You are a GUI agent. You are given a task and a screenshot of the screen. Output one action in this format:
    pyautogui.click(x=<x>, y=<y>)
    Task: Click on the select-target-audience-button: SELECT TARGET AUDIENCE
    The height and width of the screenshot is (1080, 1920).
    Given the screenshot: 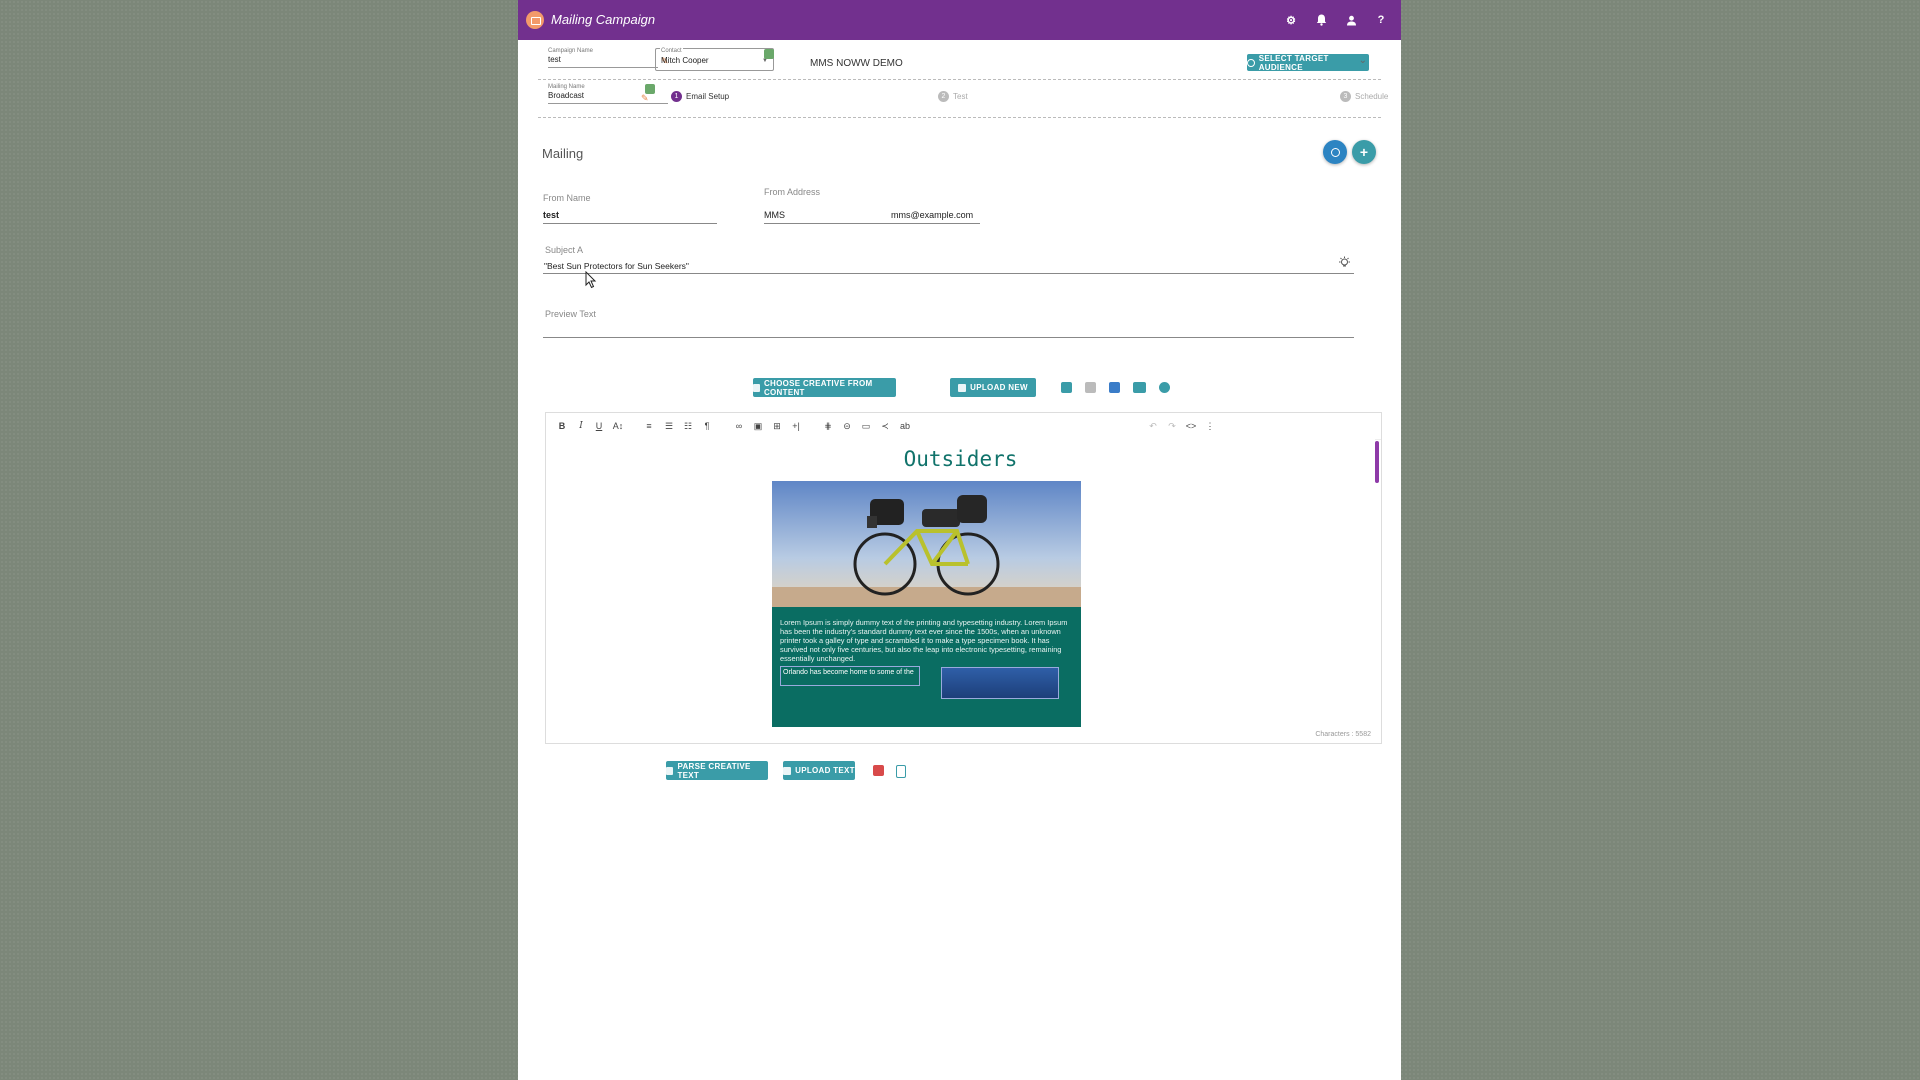 What is the action you would take?
    pyautogui.click(x=1308, y=62)
    